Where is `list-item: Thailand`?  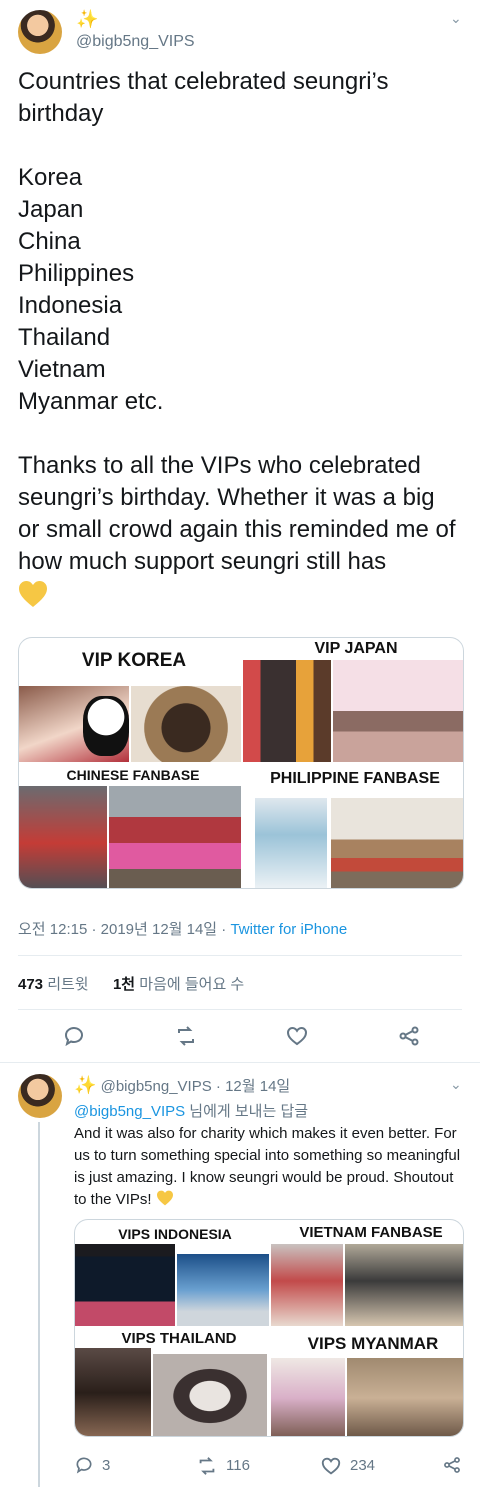 list-item: Thailand is located at coordinates (64, 337).